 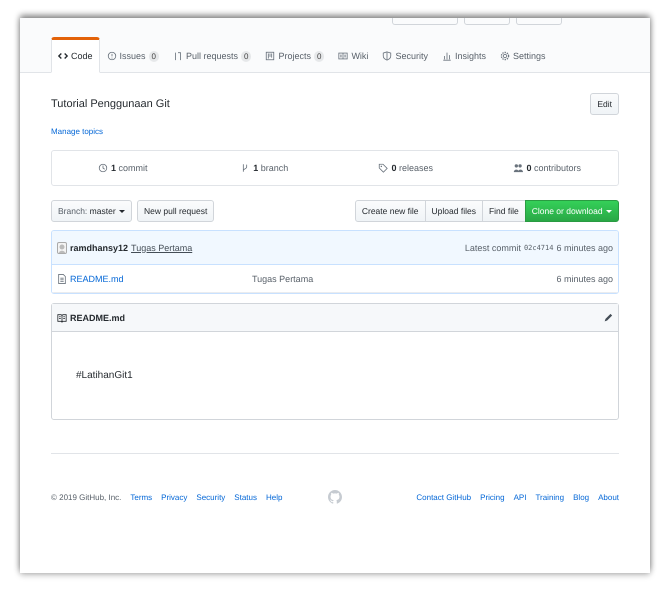 What do you see at coordinates (604, 104) in the screenshot?
I see `edit-button: Edit` at bounding box center [604, 104].